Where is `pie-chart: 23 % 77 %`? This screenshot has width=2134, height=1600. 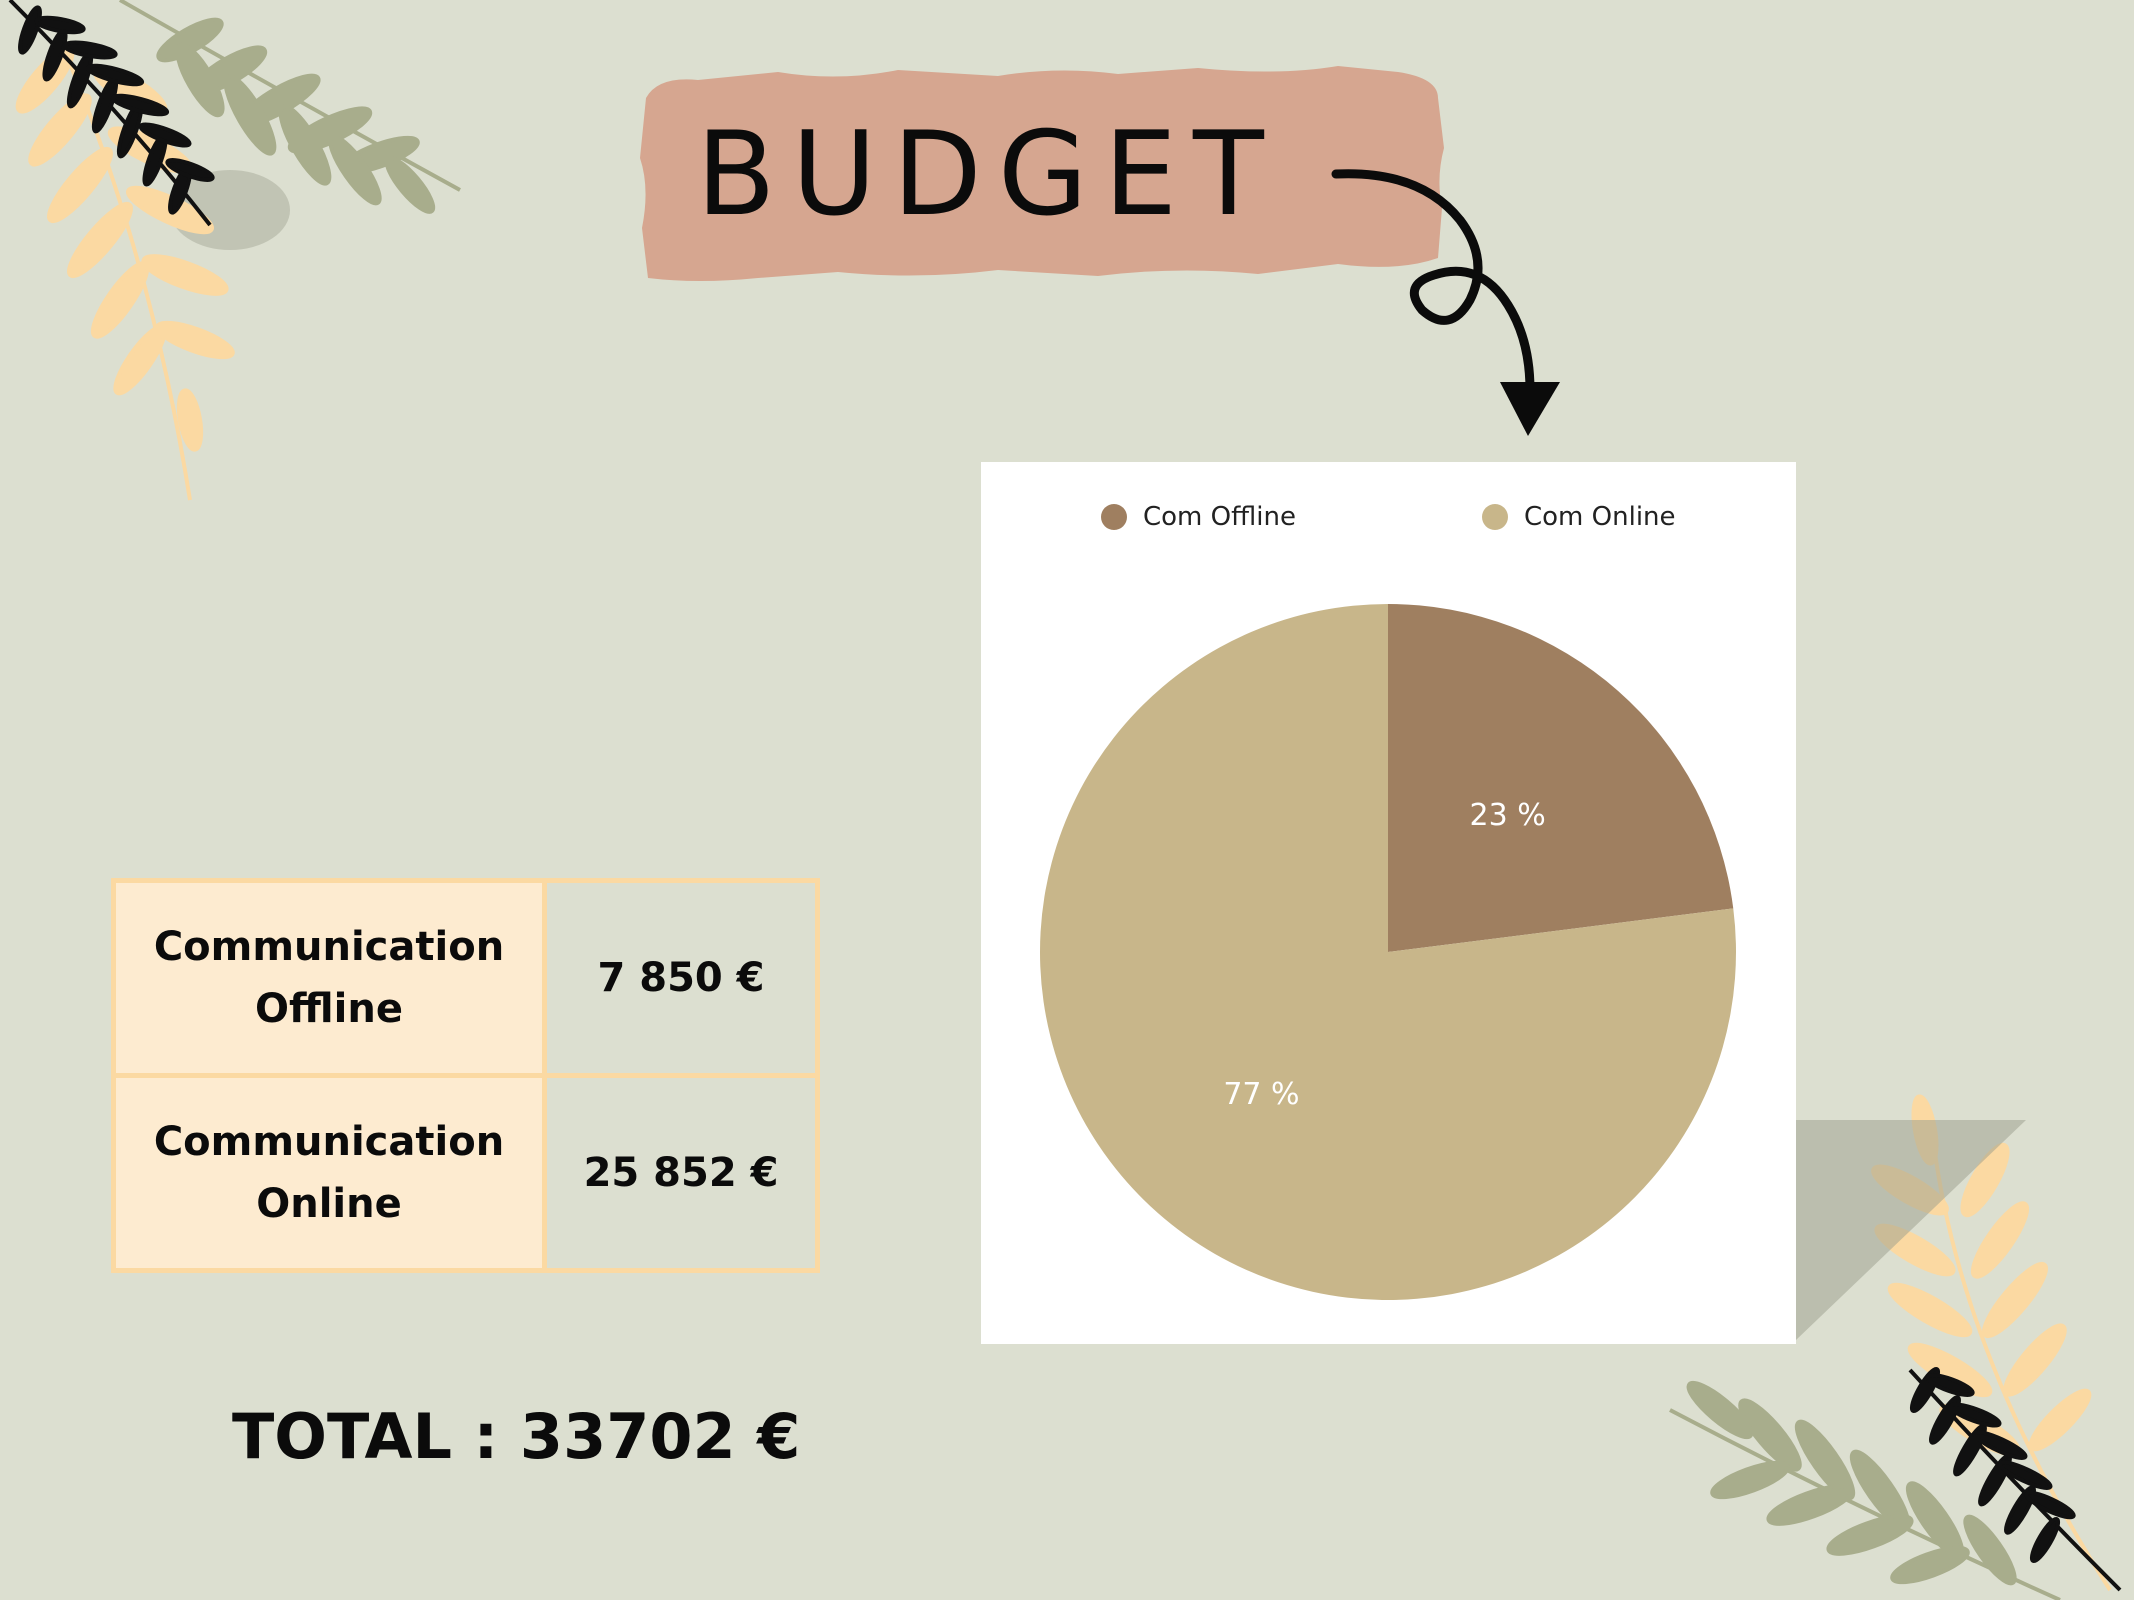
pie-chart: 23 % 77 % is located at coordinates (1388, 952).